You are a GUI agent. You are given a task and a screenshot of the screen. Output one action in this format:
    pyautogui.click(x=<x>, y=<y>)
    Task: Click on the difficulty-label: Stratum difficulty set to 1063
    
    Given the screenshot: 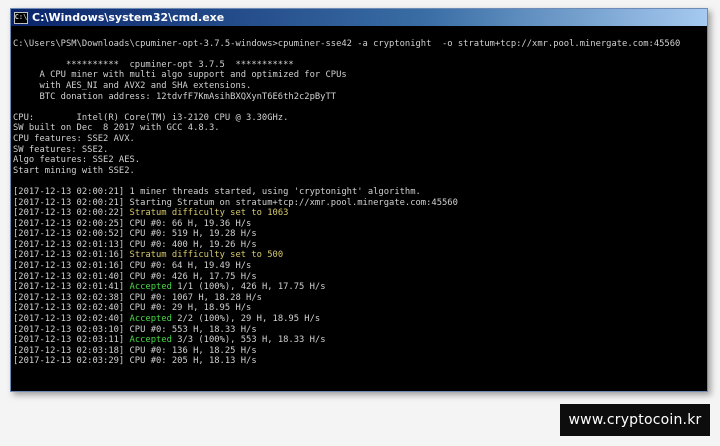 What is the action you would take?
    pyautogui.click(x=209, y=213)
    